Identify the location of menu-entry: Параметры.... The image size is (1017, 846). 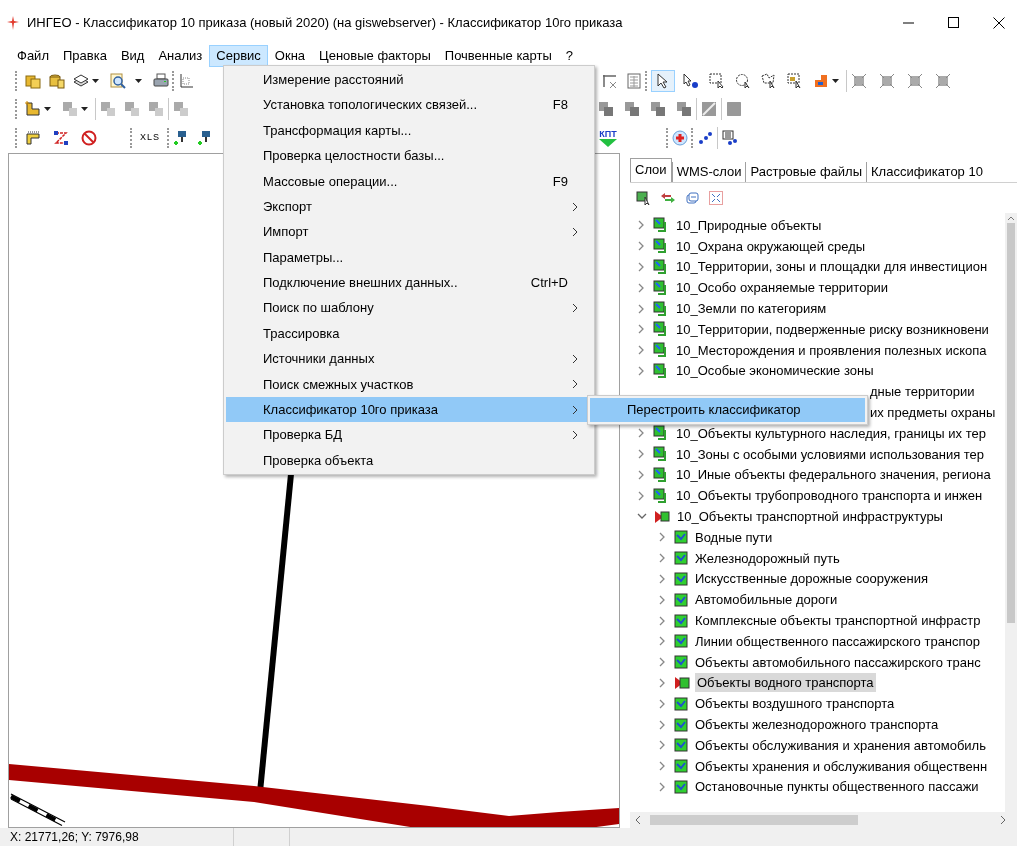
(409, 257).